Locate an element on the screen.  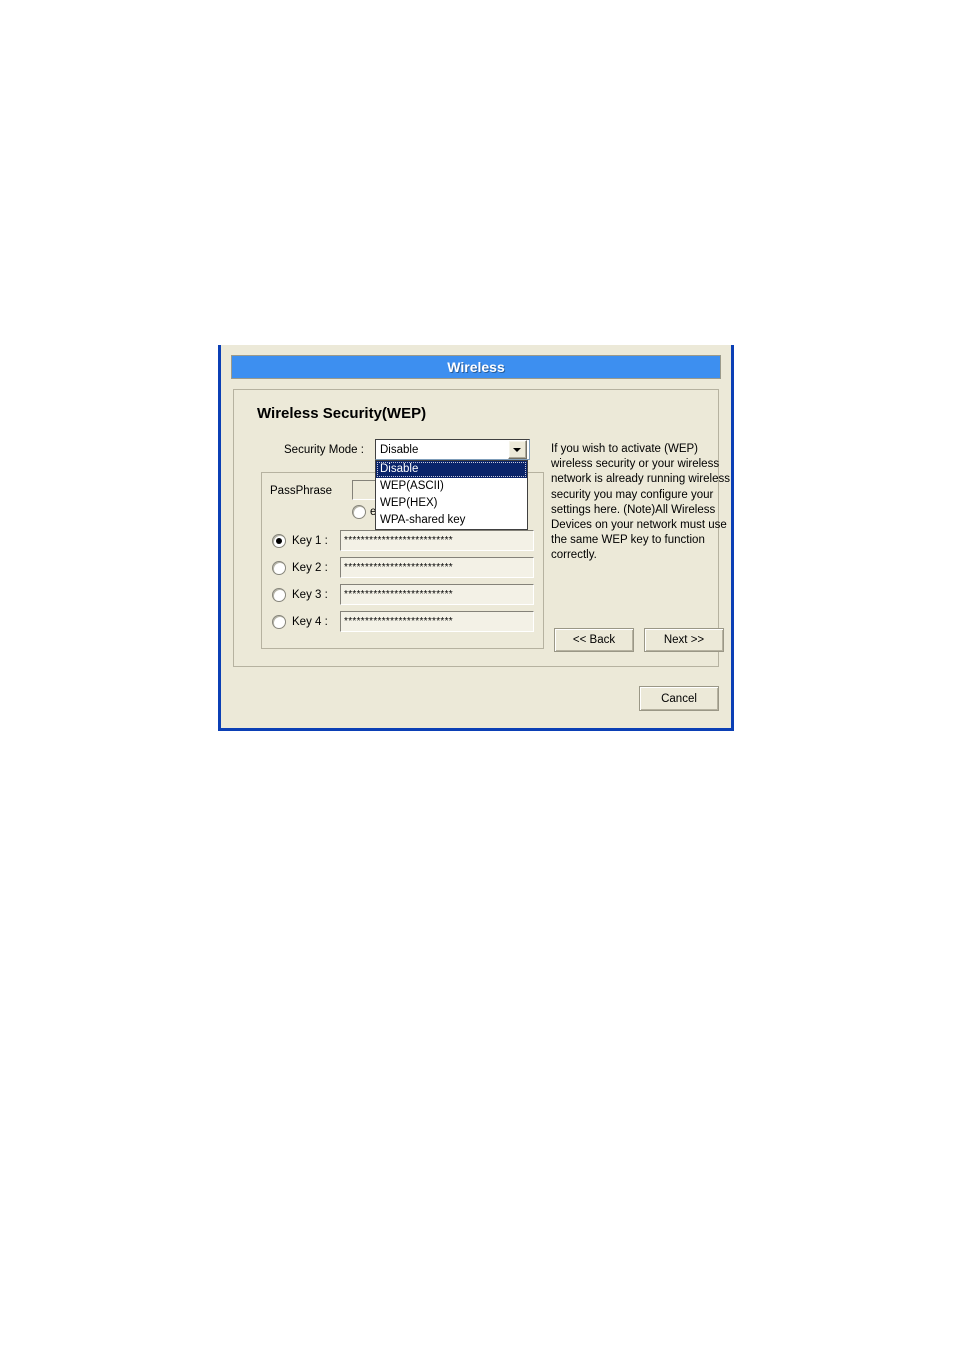
dropdown-option-wep-ascii: WEP(ASCII) is located at coordinates (451, 486).